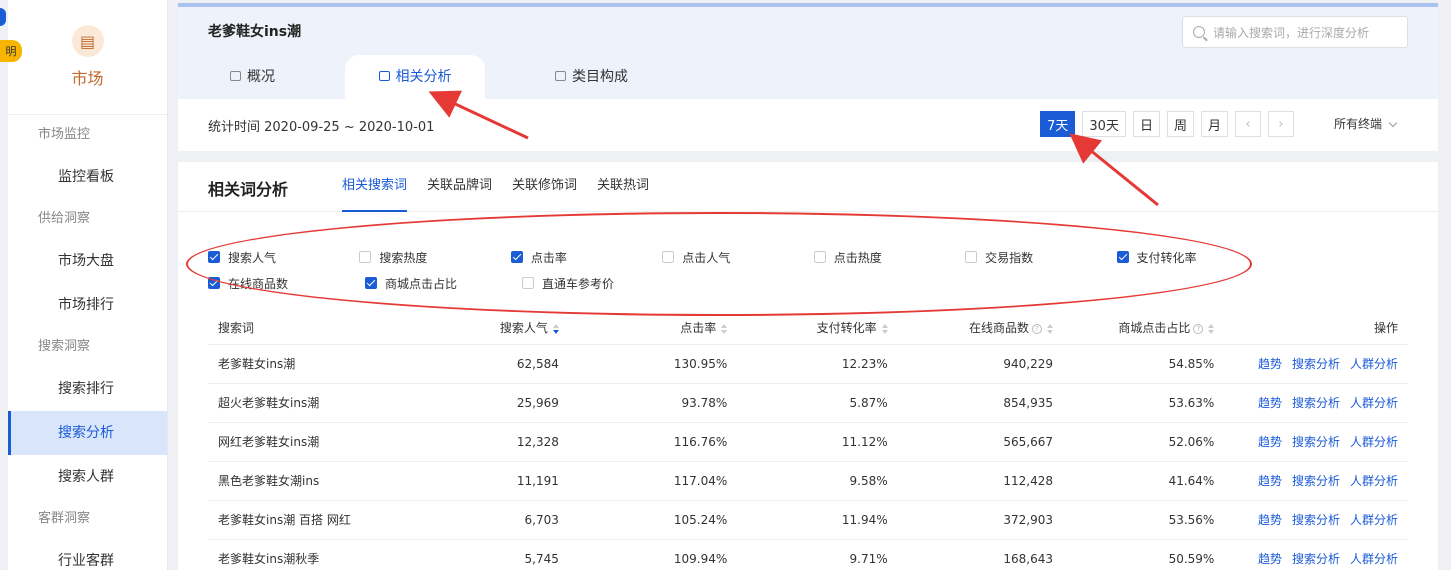  I want to click on table-cell: 网红老爹鞋女ins潮, so click(309, 442).